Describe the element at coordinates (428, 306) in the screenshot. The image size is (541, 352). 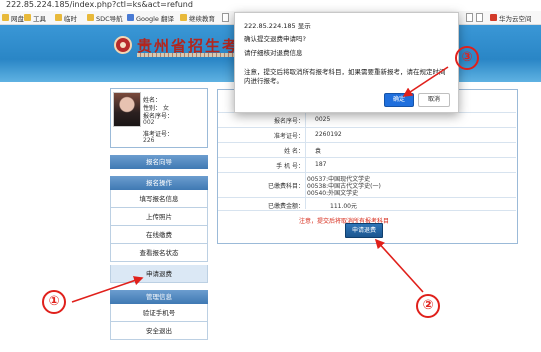
I see `step-marker-2: ②` at that location.